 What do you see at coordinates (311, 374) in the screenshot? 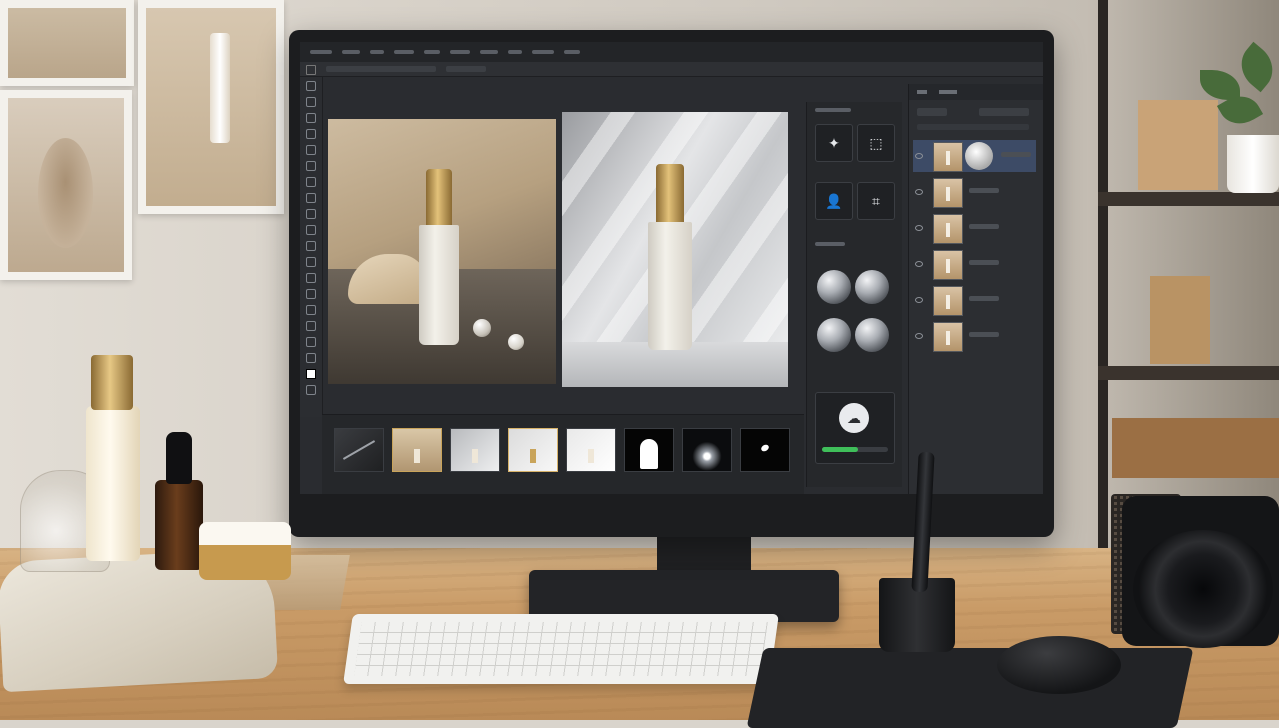
I see `foreground-color-swatch` at bounding box center [311, 374].